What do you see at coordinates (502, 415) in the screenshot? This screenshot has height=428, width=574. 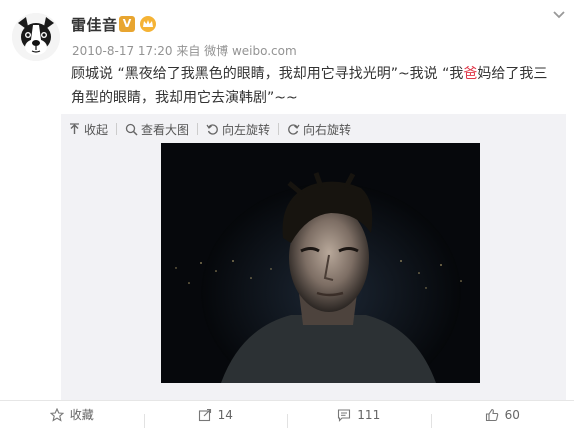 I see `like-button: 60` at bounding box center [502, 415].